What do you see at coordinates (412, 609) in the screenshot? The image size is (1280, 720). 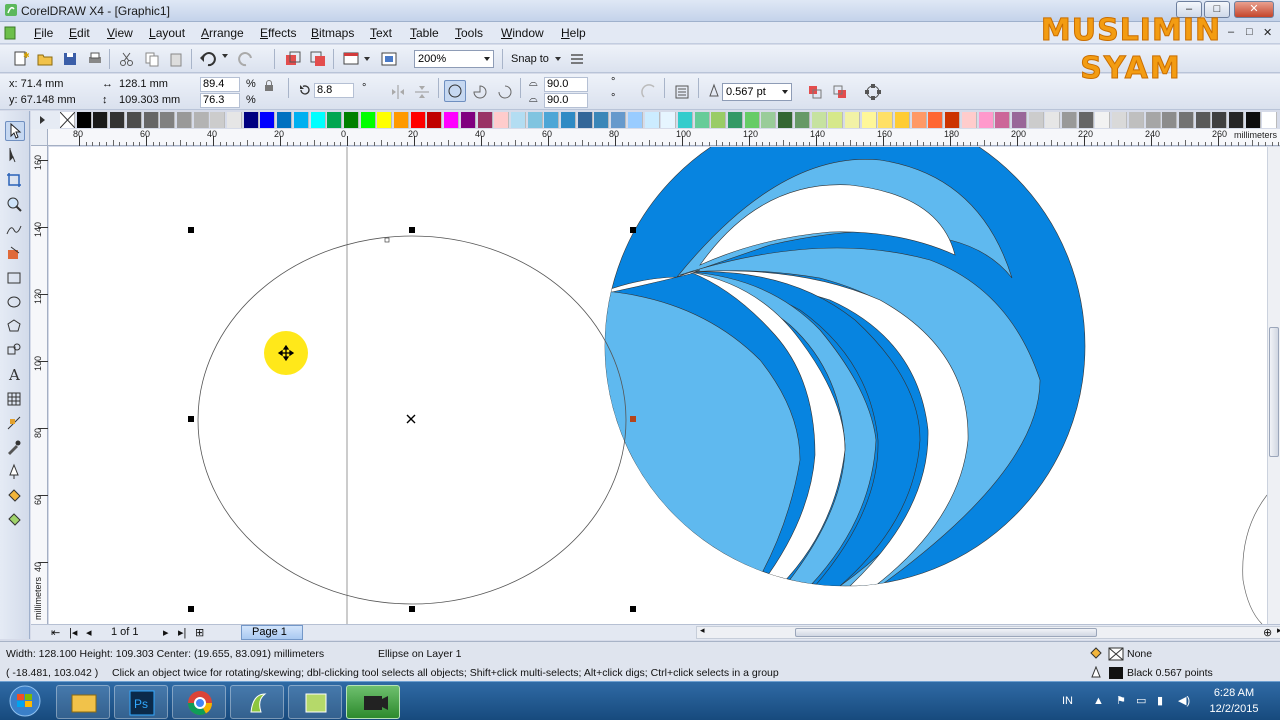 I see `handle-bottom-center` at bounding box center [412, 609].